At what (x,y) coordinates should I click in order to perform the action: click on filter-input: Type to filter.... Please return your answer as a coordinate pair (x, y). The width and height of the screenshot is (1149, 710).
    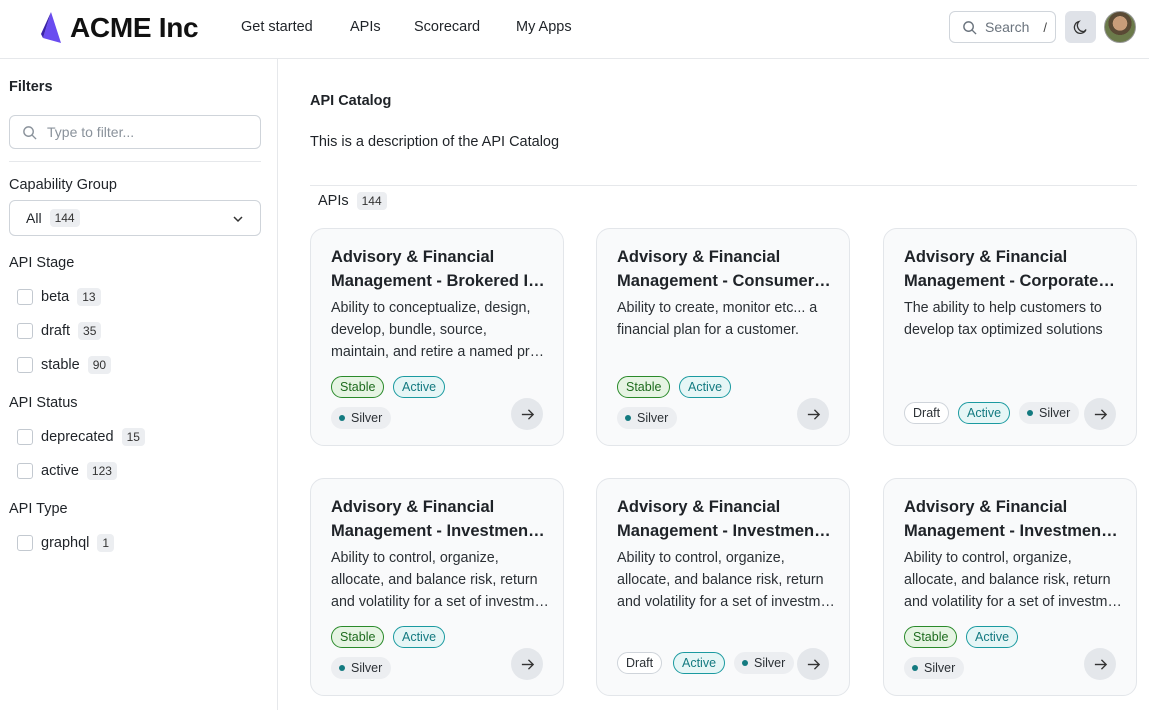
    Looking at the image, I should click on (135, 132).